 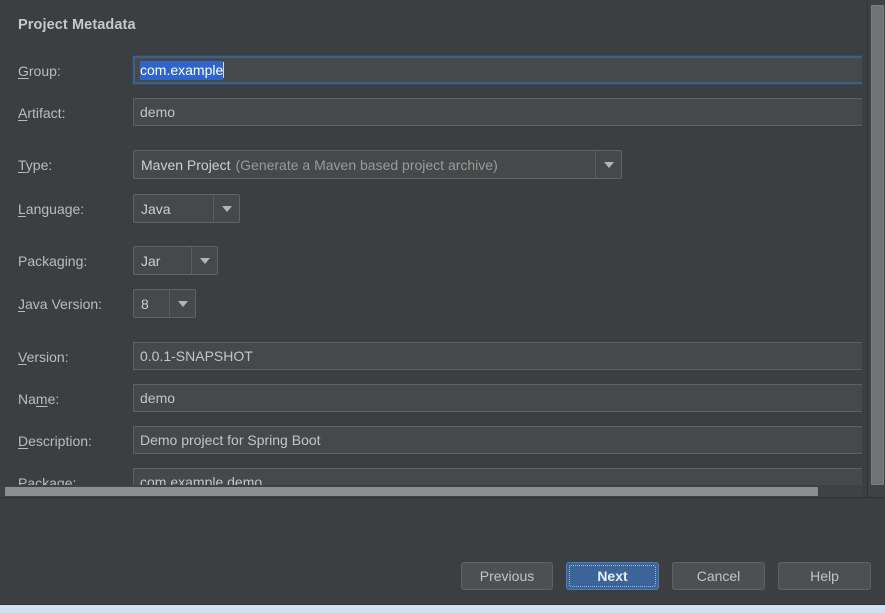 What do you see at coordinates (55, 441) in the screenshot?
I see `label-description: Description:` at bounding box center [55, 441].